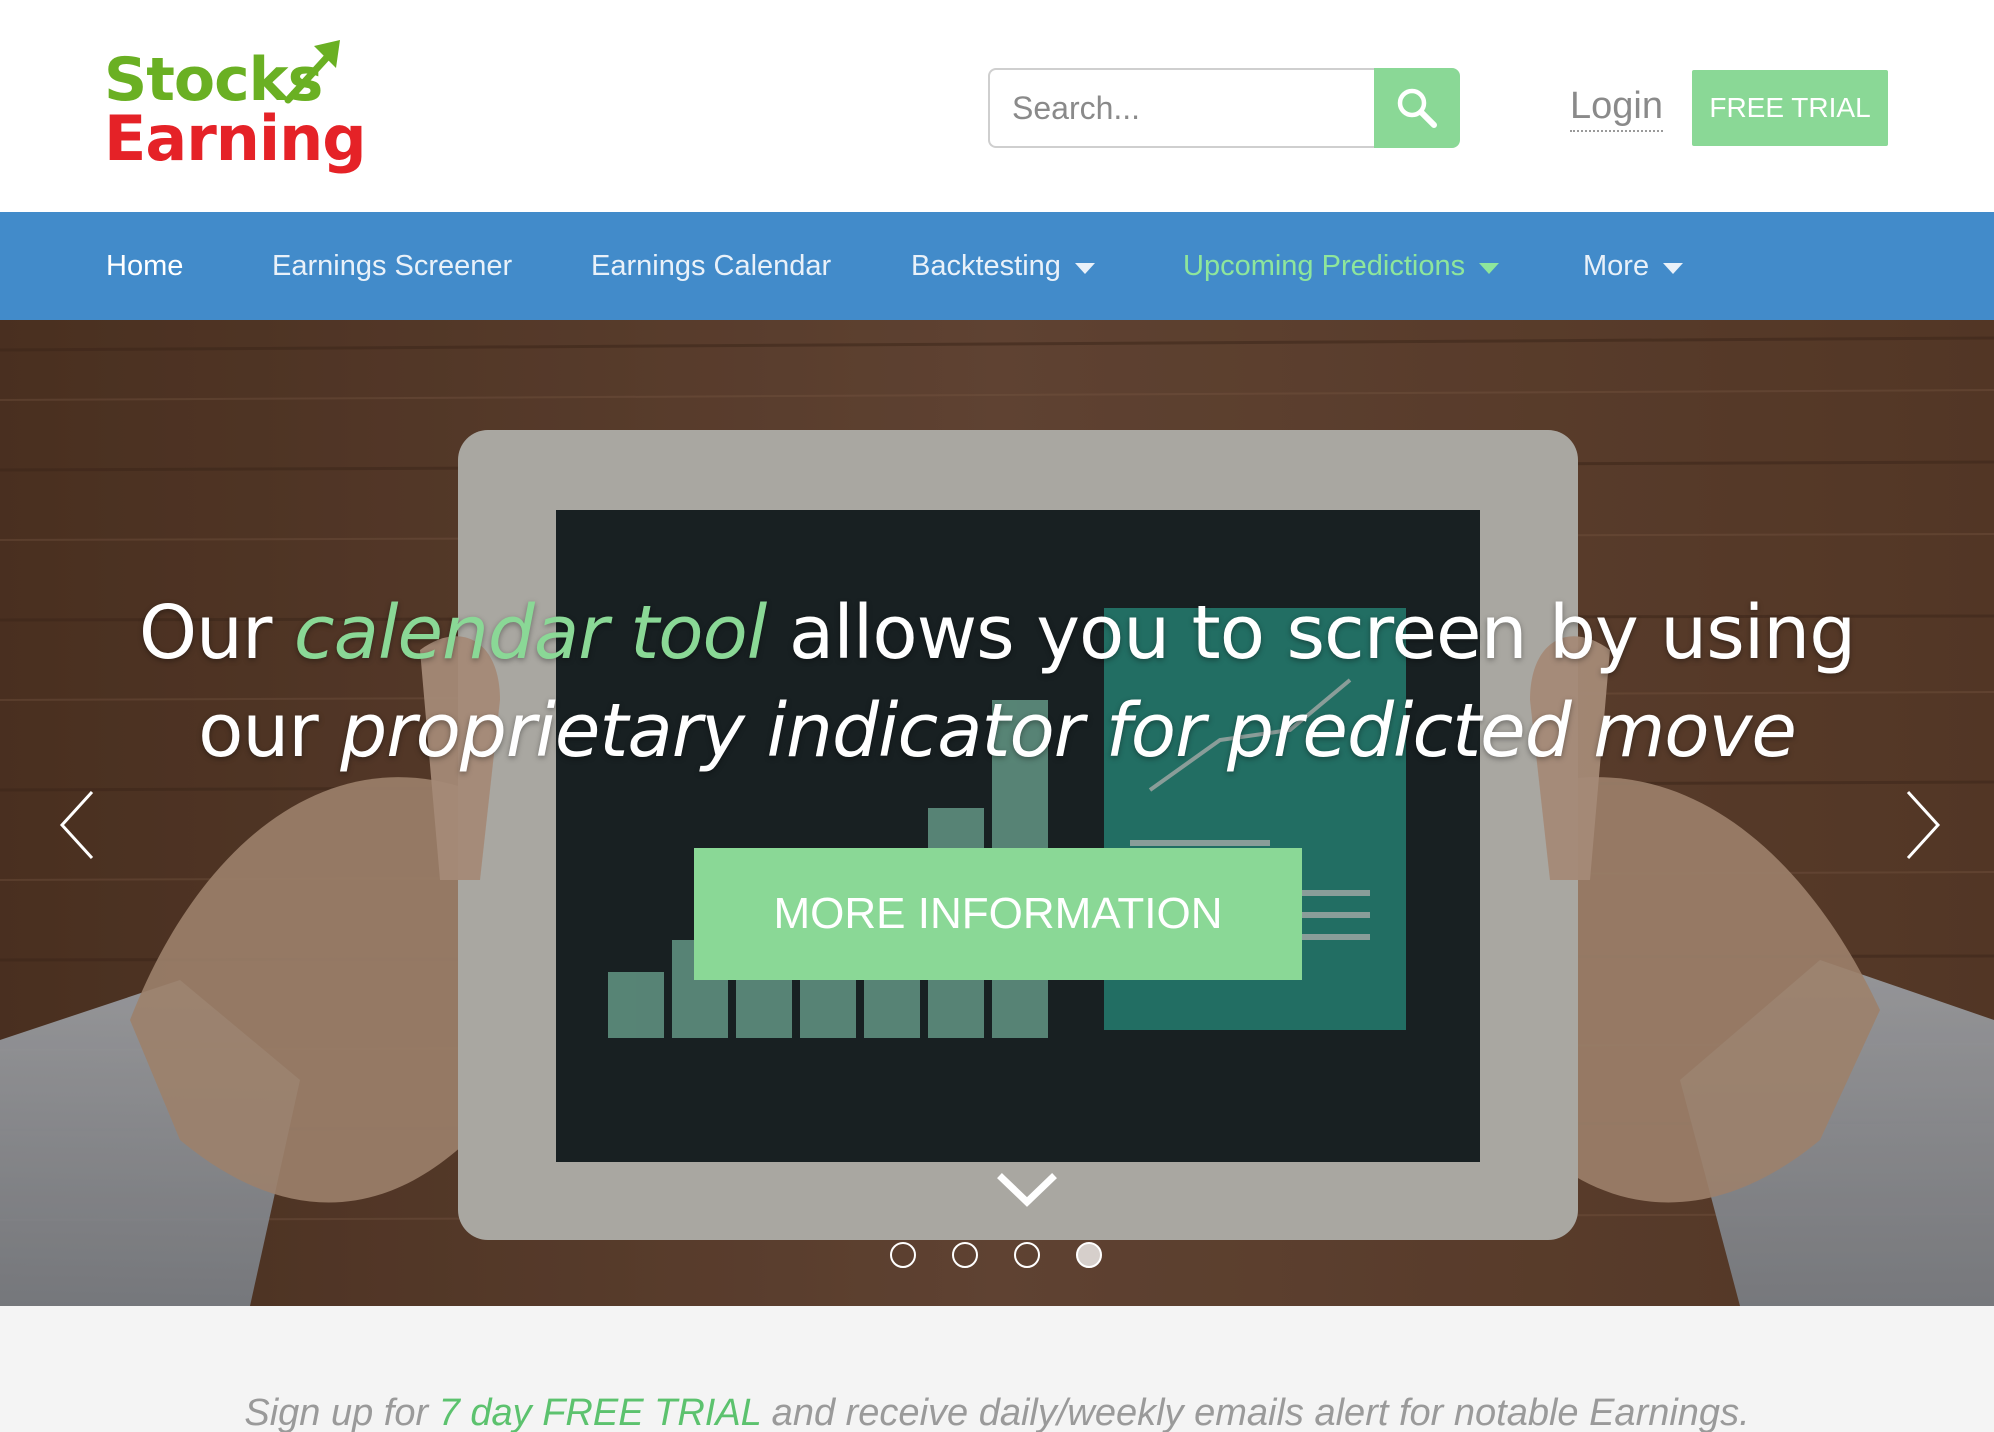  I want to click on chevron-down-icon, so click(1027, 1190).